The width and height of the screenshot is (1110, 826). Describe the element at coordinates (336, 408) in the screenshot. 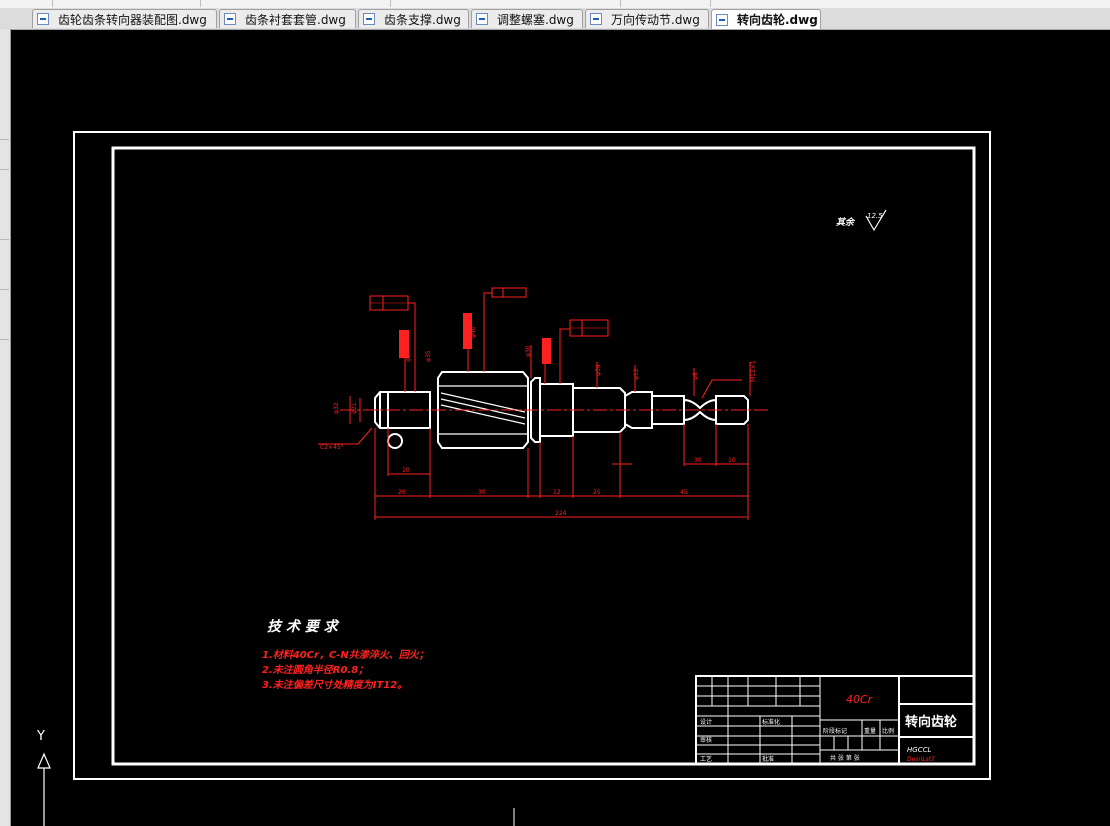

I see `dim-text: φ32` at that location.